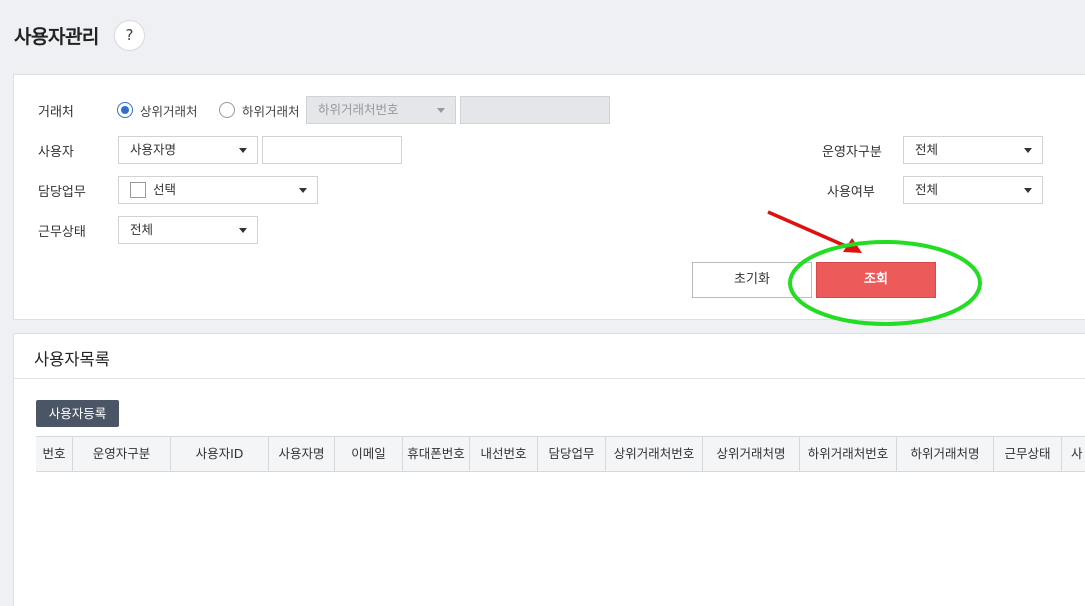  Describe the element at coordinates (945, 454) in the screenshot. I see `column-header: 하위거래처명` at that location.